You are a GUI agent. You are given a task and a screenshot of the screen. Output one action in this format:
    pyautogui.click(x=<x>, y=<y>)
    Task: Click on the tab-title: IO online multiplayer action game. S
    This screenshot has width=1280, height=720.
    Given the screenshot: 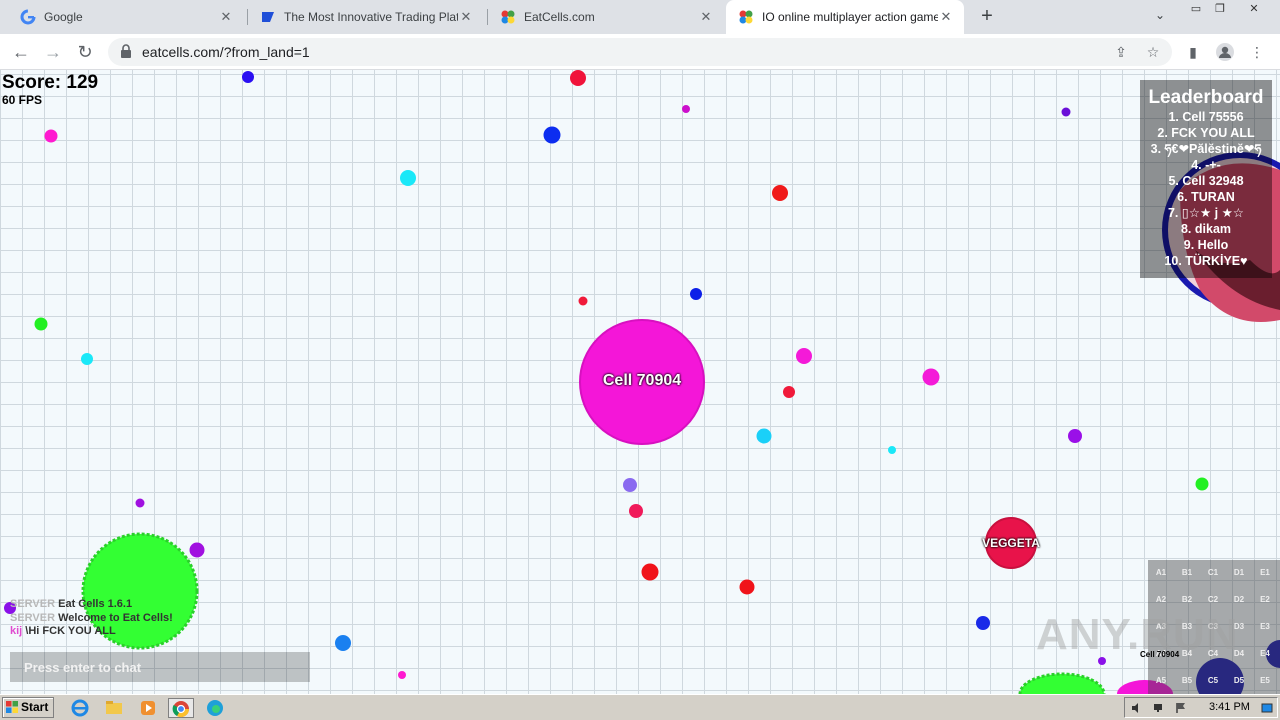 What is the action you would take?
    pyautogui.click(x=850, y=17)
    